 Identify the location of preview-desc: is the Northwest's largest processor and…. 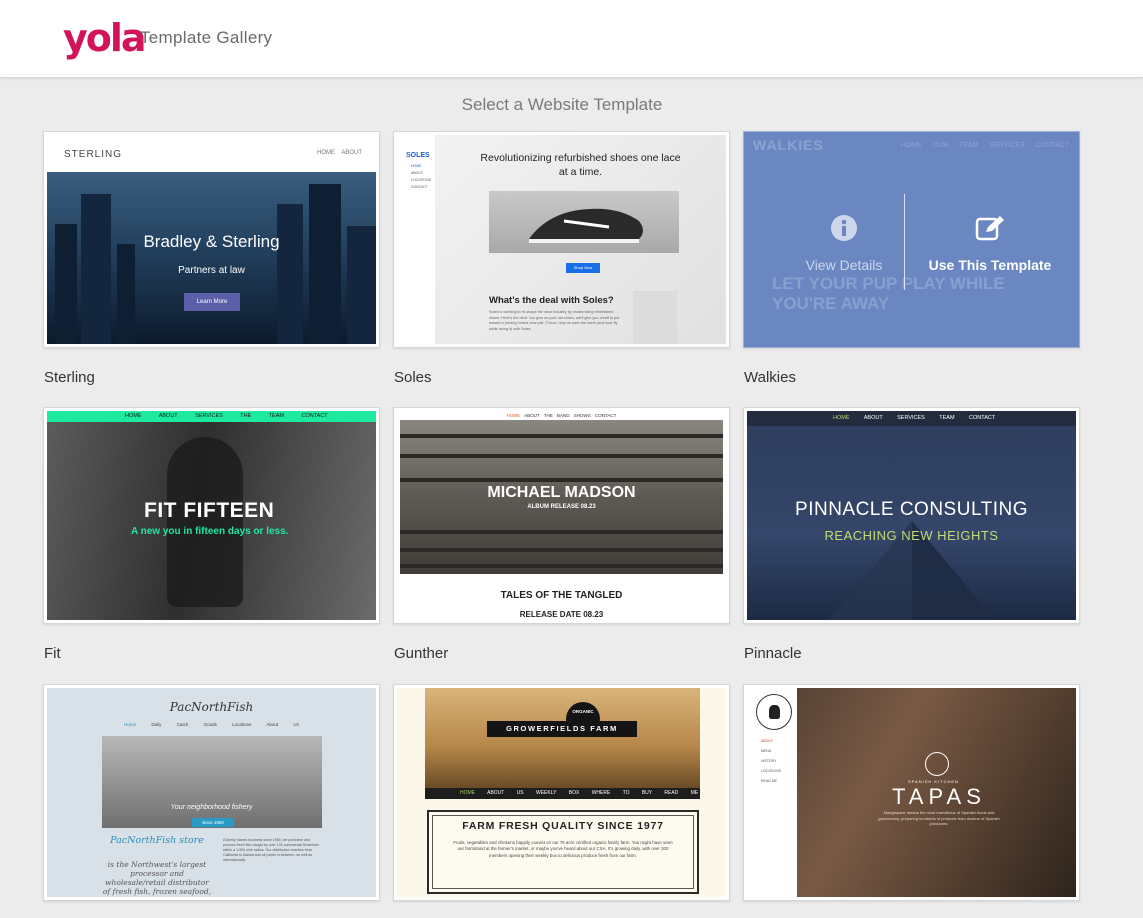
(157, 878).